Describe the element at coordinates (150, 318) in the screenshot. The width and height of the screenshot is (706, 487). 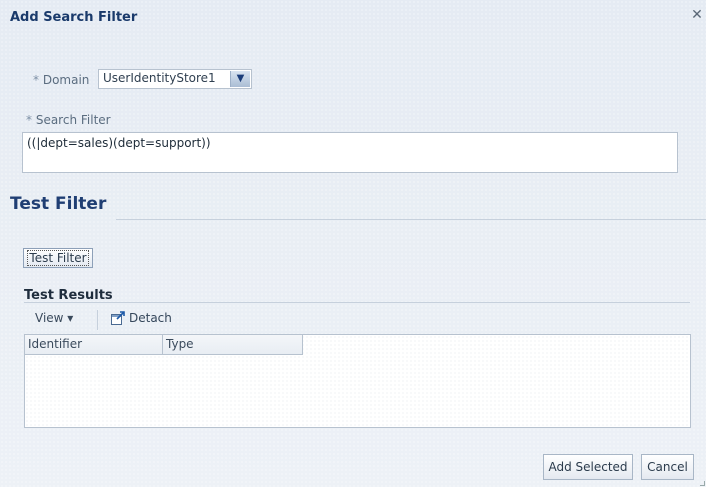
I see `detach-button: Detach` at that location.